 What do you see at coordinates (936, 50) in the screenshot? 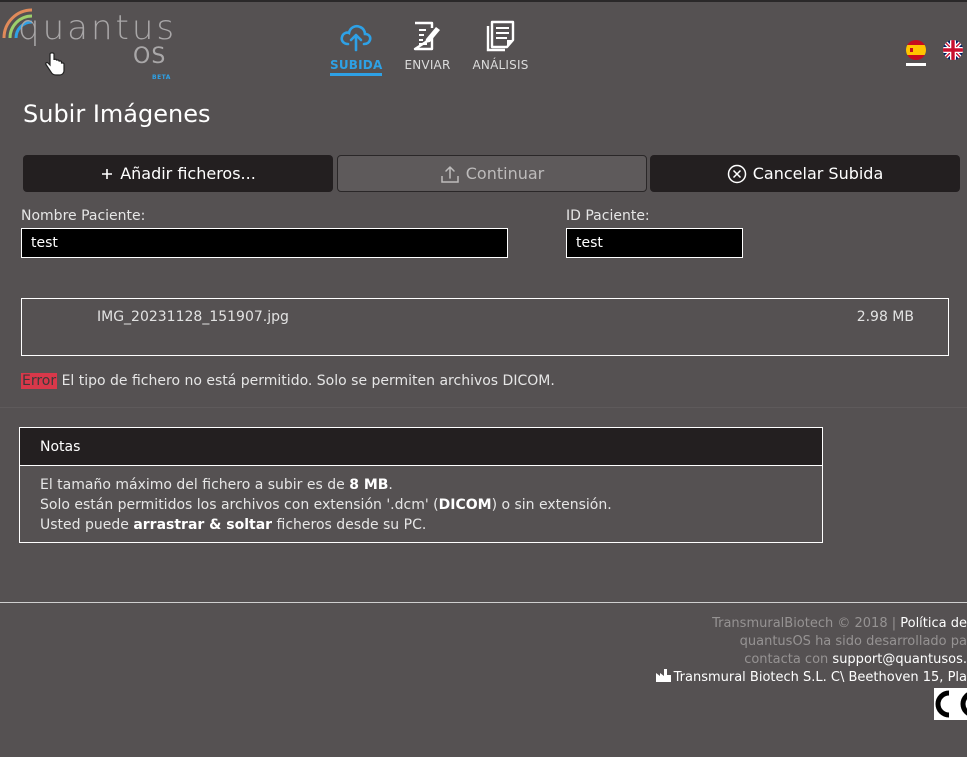
I see `language-switcher` at bounding box center [936, 50].